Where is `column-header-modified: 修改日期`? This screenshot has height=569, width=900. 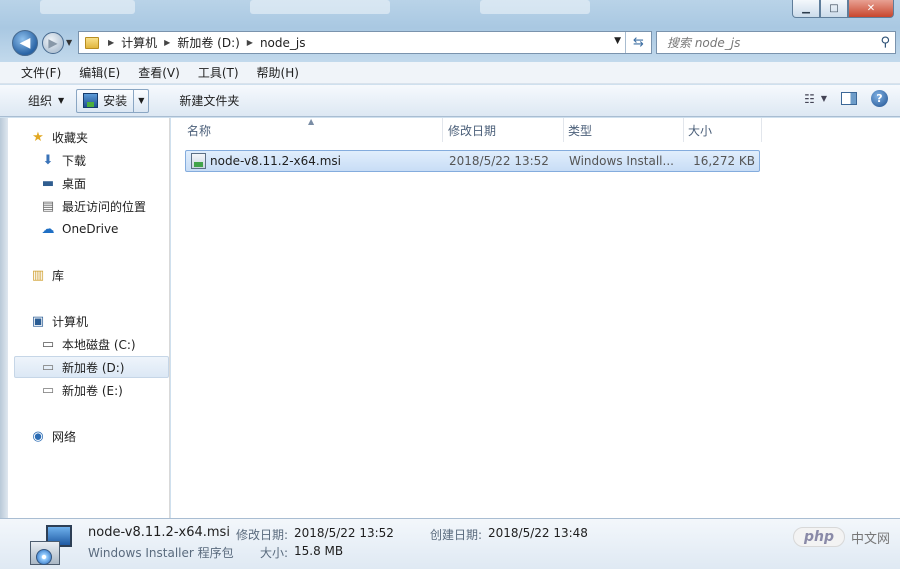 column-header-modified: 修改日期 is located at coordinates (504, 130).